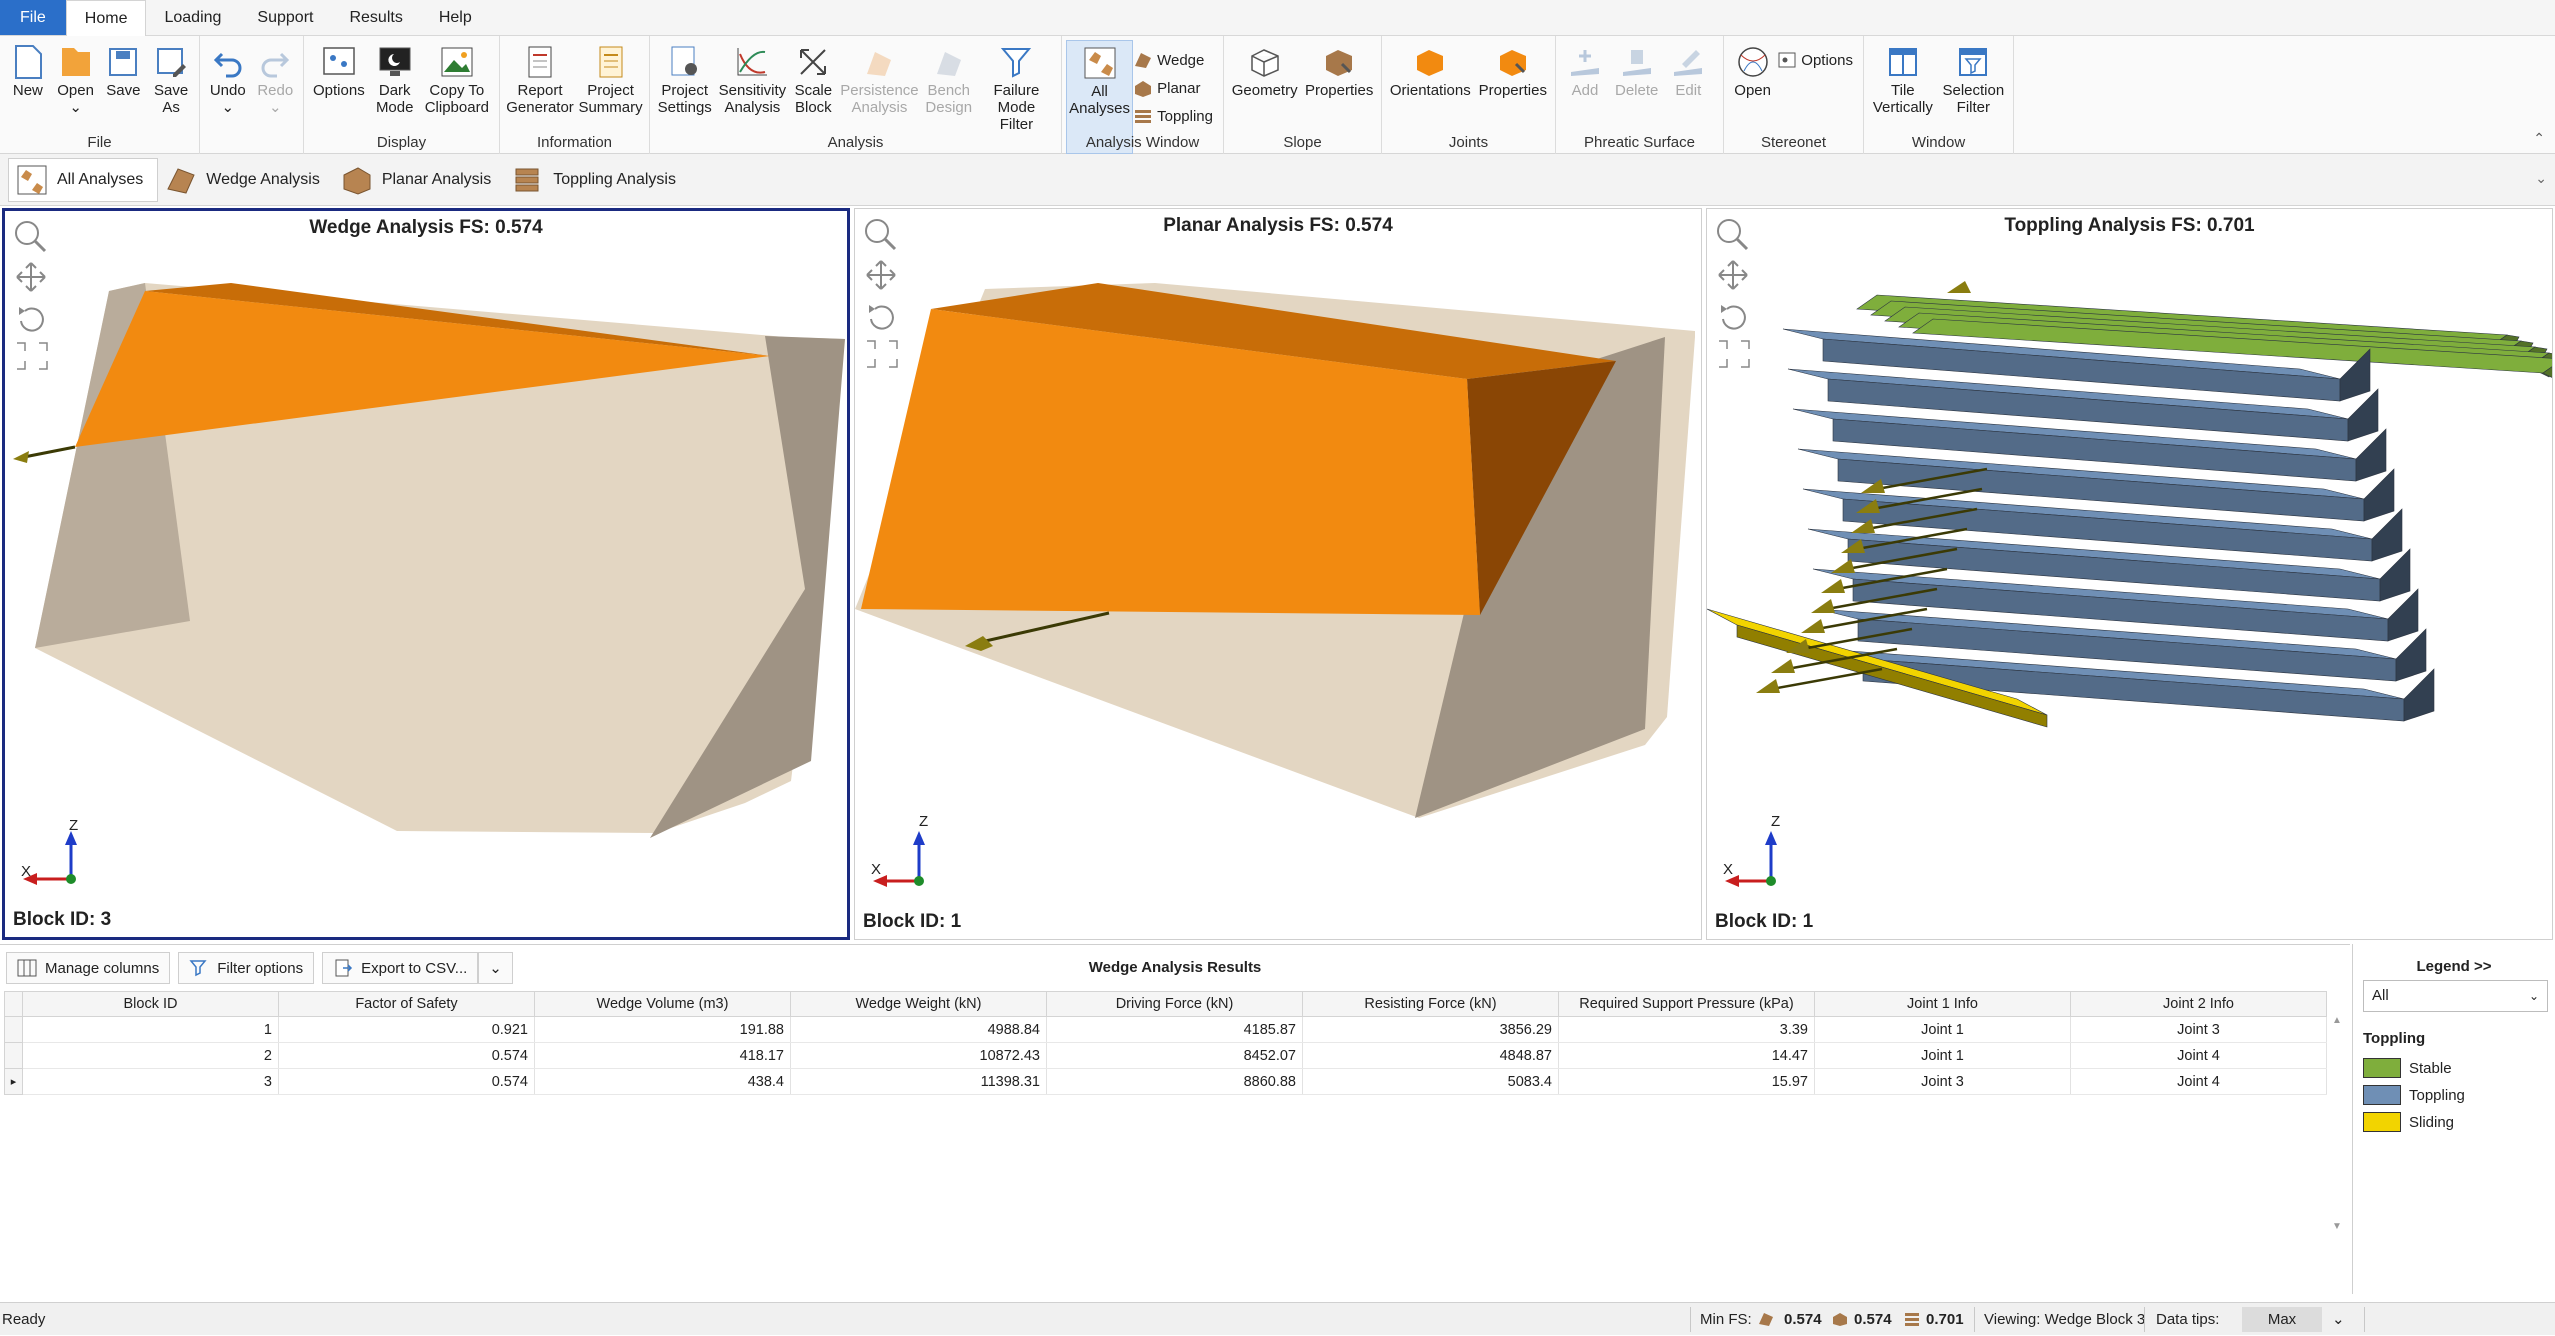 The height and width of the screenshot is (1336, 2555). I want to click on table-cell: 3, so click(150, 1081).